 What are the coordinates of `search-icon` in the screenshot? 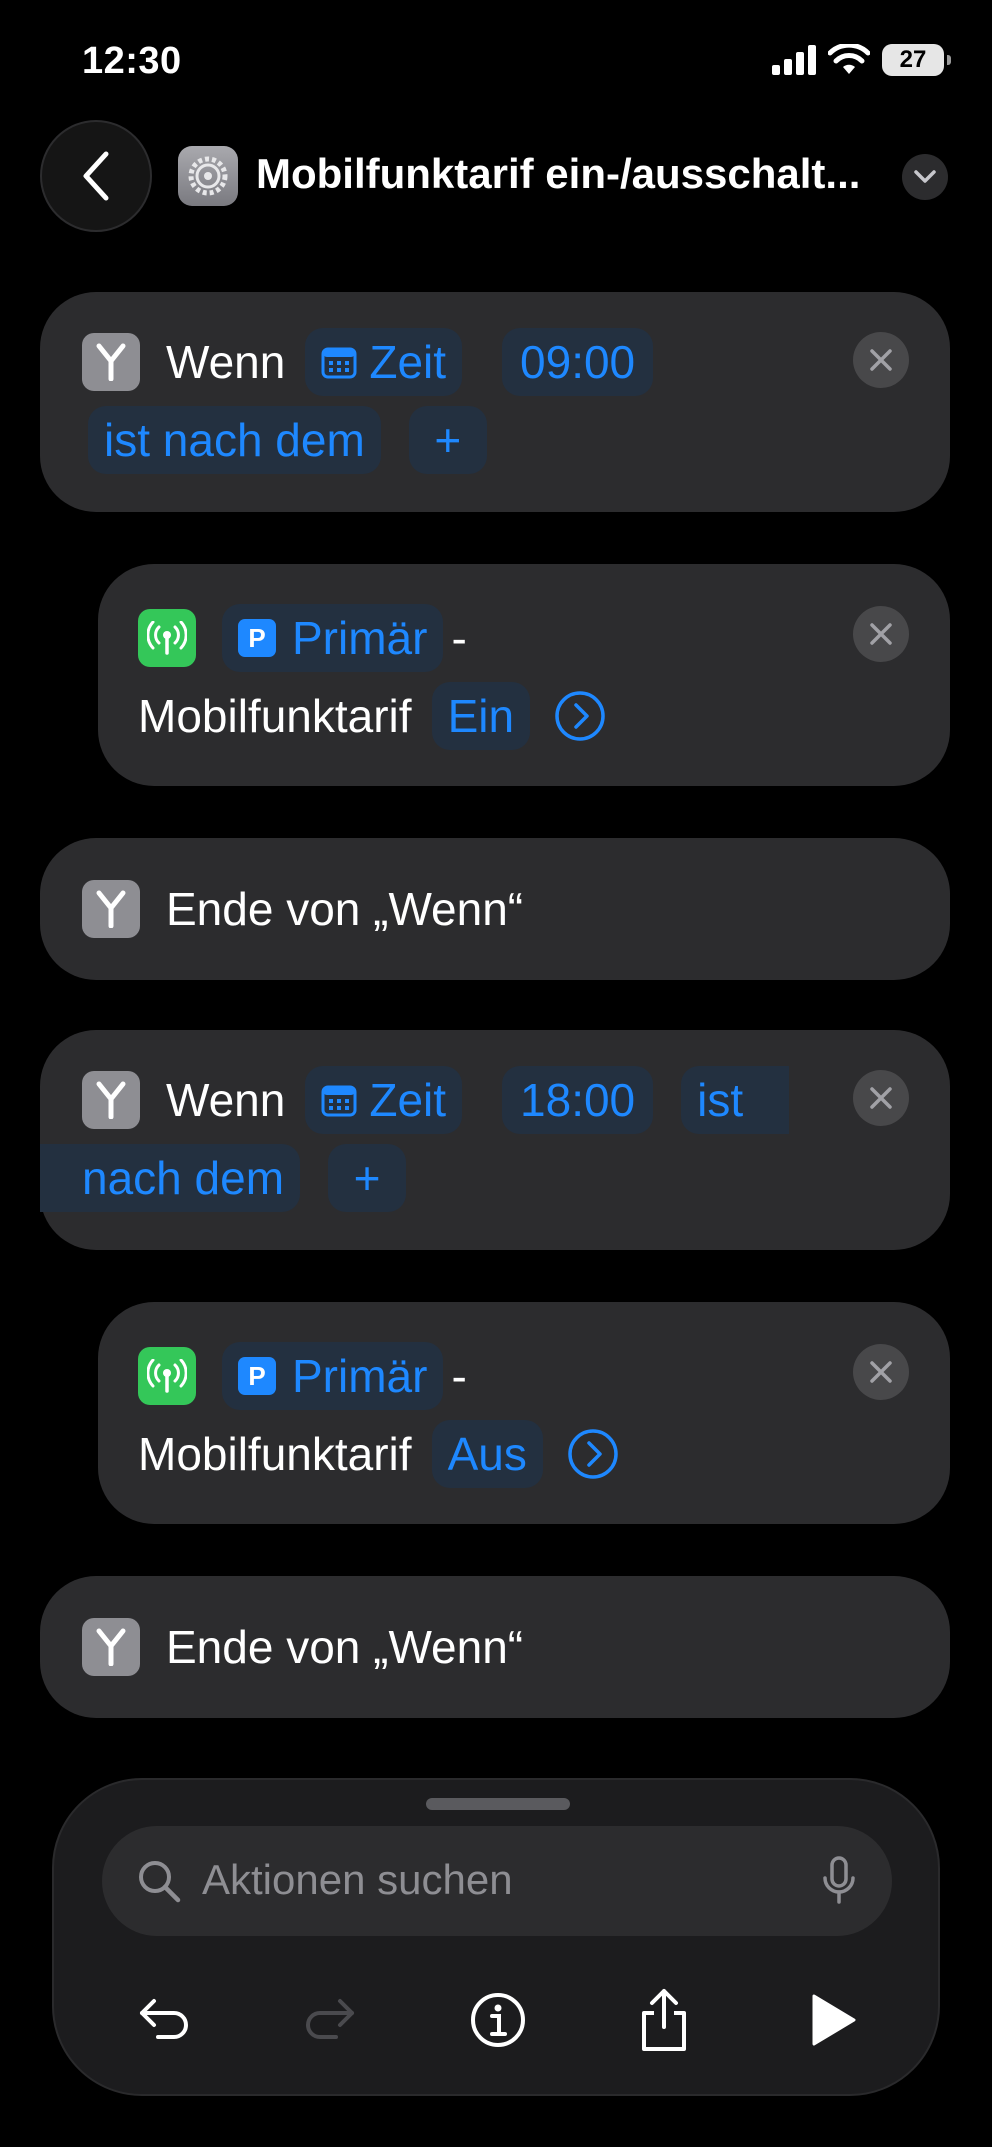 It's located at (160, 1882).